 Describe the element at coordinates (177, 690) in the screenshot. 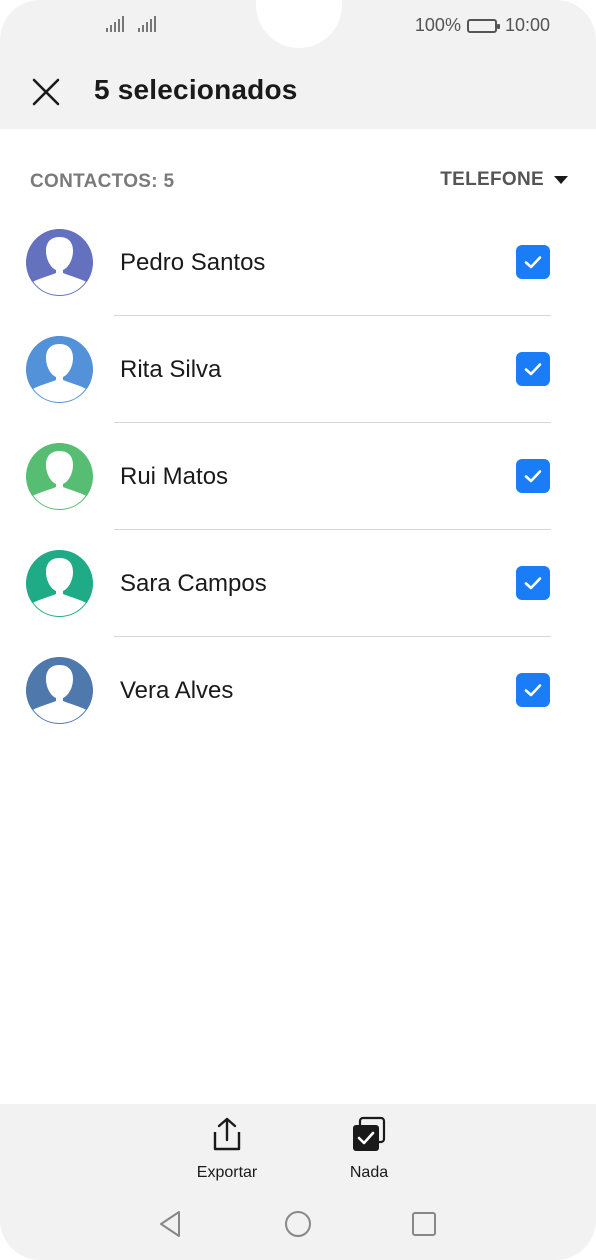

I see `contact-name: Vera Alves` at that location.